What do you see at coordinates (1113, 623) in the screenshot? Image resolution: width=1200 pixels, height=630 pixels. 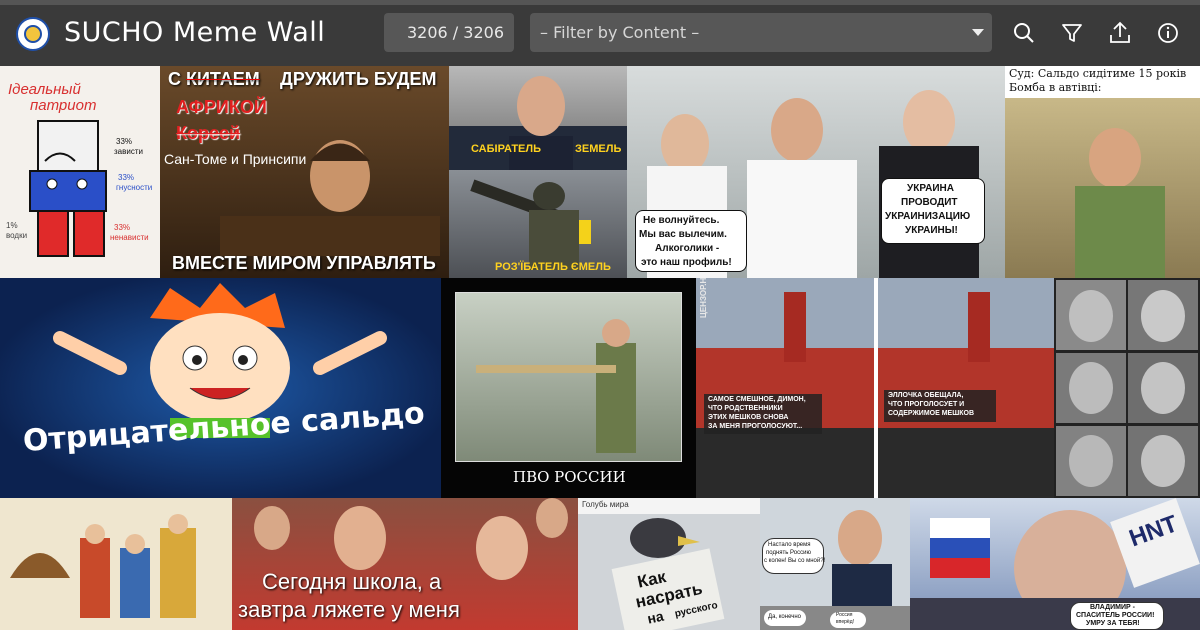 I see `caption: УМРУ ЗА ТЕБЯ!` at bounding box center [1113, 623].